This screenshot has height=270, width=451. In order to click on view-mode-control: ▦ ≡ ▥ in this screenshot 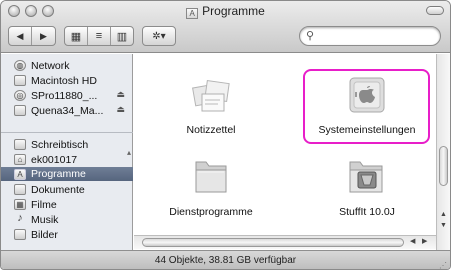, I will do `click(99, 36)`.